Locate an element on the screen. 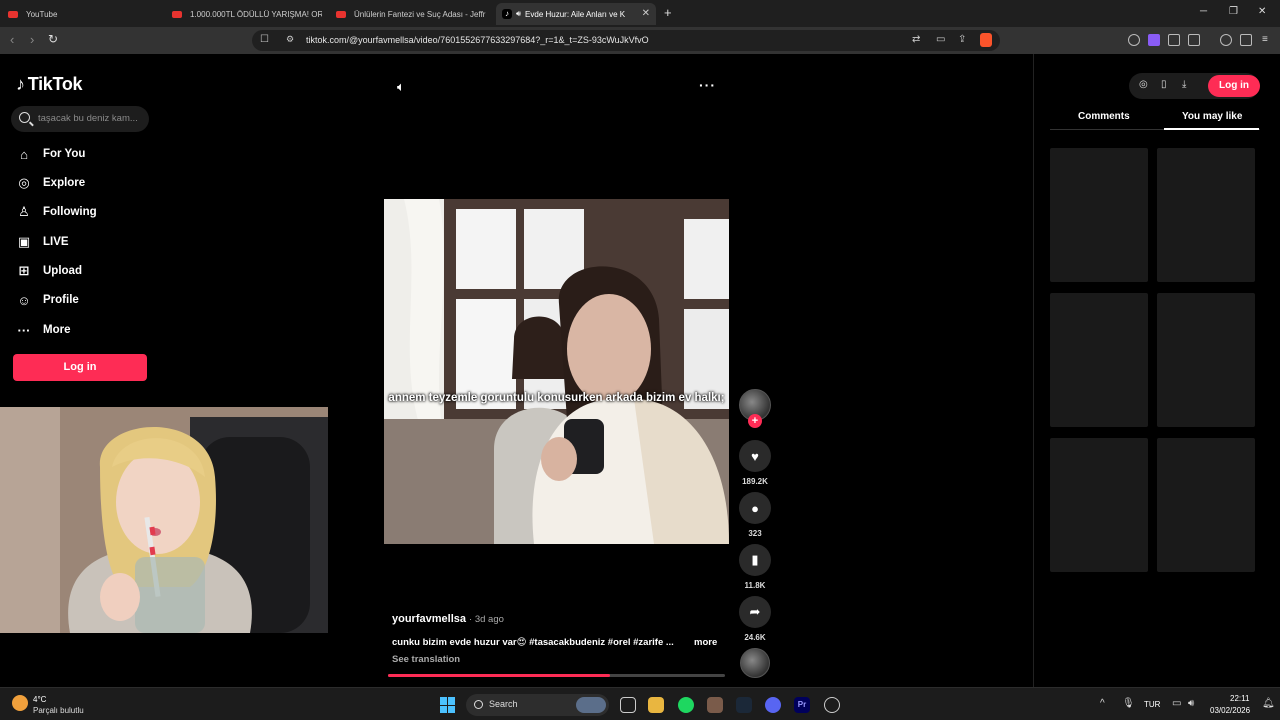 The width and height of the screenshot is (1280, 720). music-icon is located at coordinates (1226, 40).